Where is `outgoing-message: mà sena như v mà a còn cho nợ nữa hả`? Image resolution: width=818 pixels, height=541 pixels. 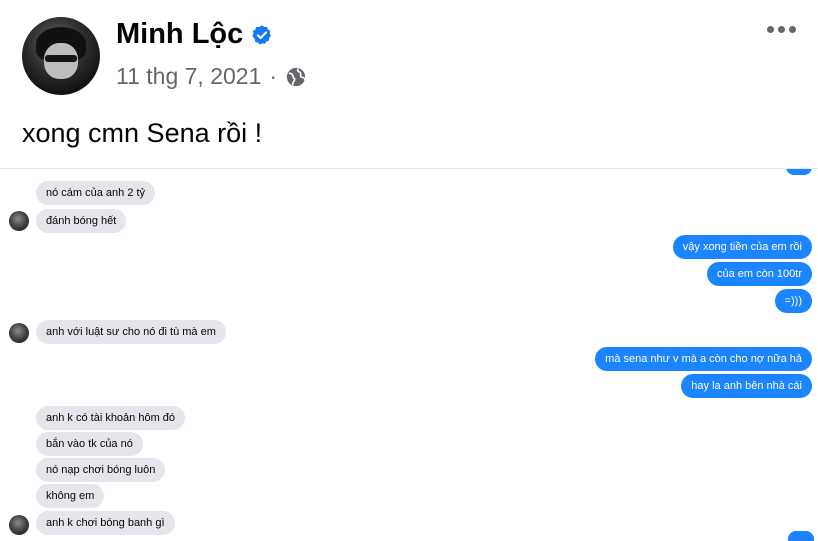 outgoing-message: mà sena như v mà a còn cho nợ nữa hả is located at coordinates (703, 359).